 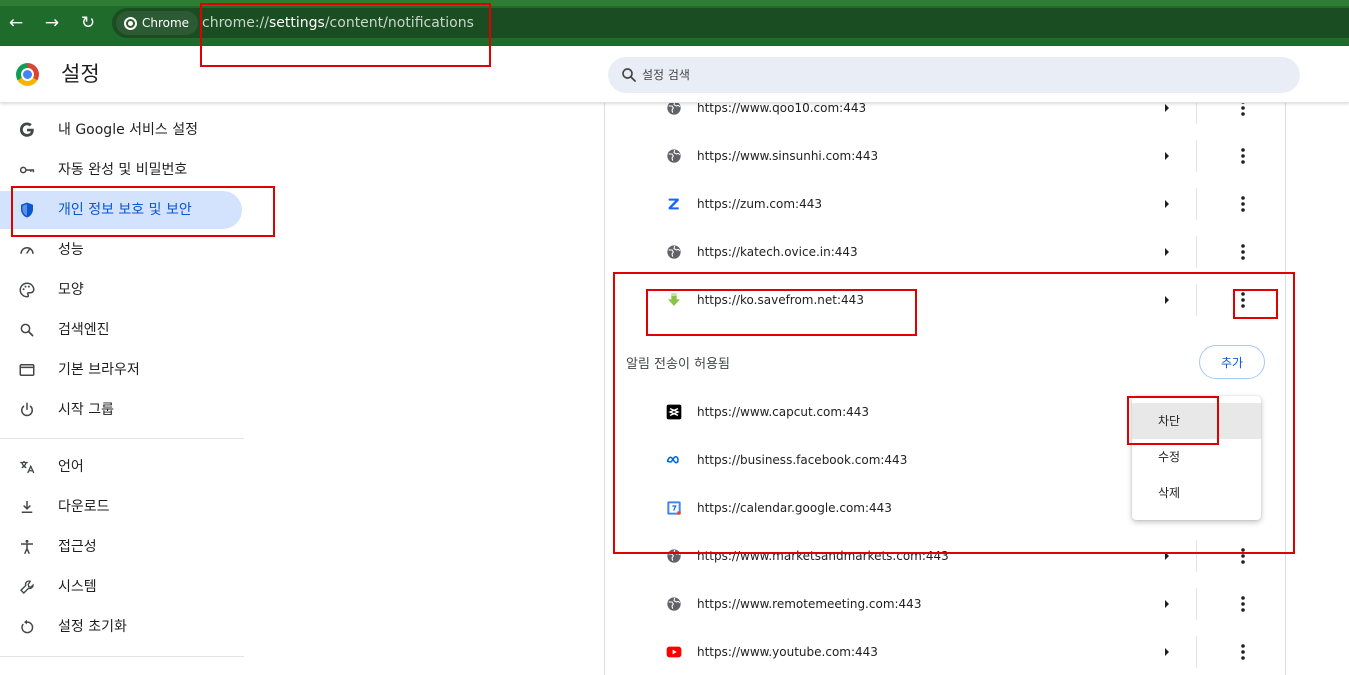 I want to click on search-input, so click(x=962, y=75).